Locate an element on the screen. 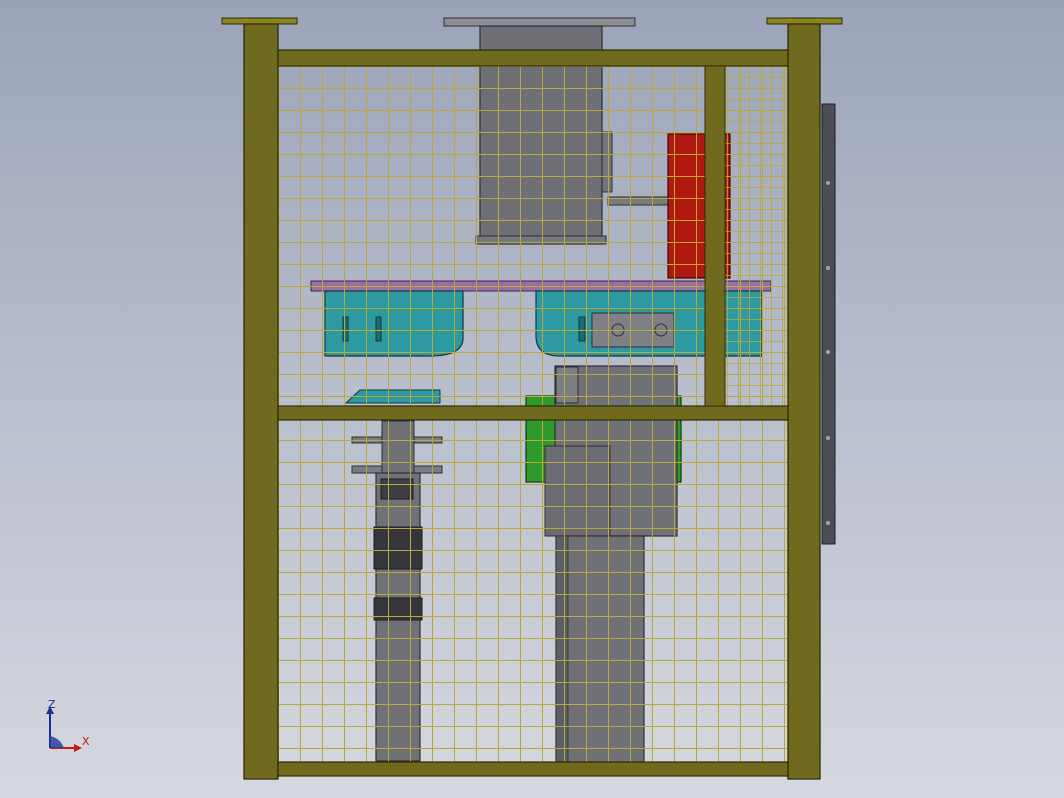  x-axis-arrowhead is located at coordinates (78, 748).